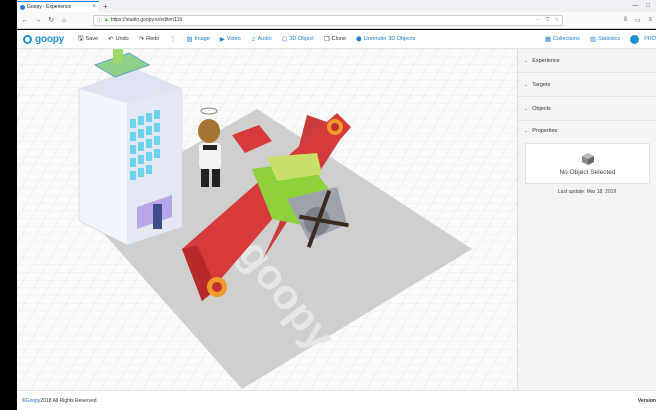 The height and width of the screenshot is (410, 656). Describe the element at coordinates (389, 39) in the screenshot. I see `unrender-label: Unrender 3D Objects` at that location.